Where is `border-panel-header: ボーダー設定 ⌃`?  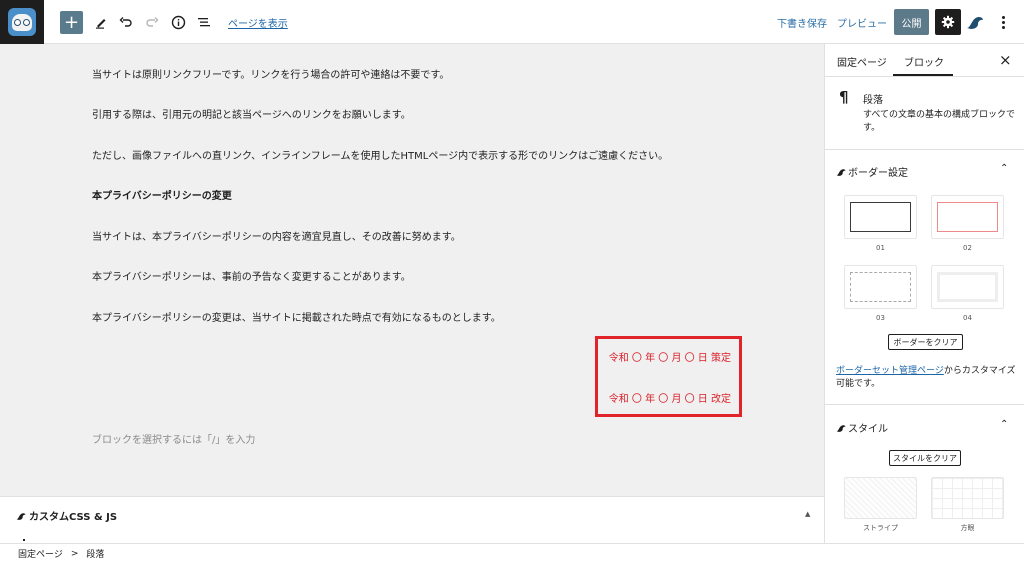
border-panel-header: ボーダー設定 ⌃ is located at coordinates (924, 170).